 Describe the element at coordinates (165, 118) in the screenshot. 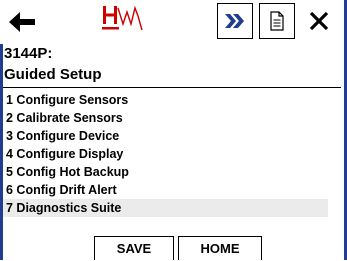

I see `menu-item-calibrate-sensors: 2 Calibrate Sensors` at that location.